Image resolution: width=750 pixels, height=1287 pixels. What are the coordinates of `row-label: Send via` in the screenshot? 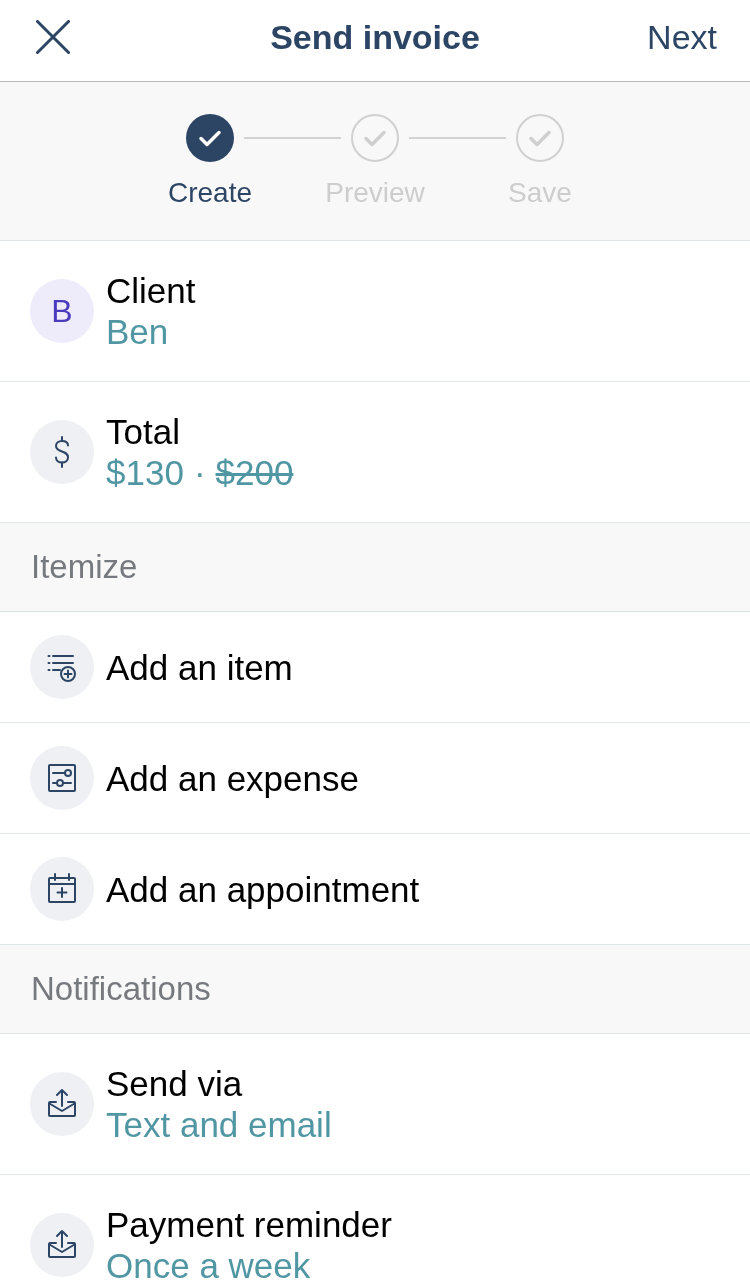 It's located at (174, 1083).